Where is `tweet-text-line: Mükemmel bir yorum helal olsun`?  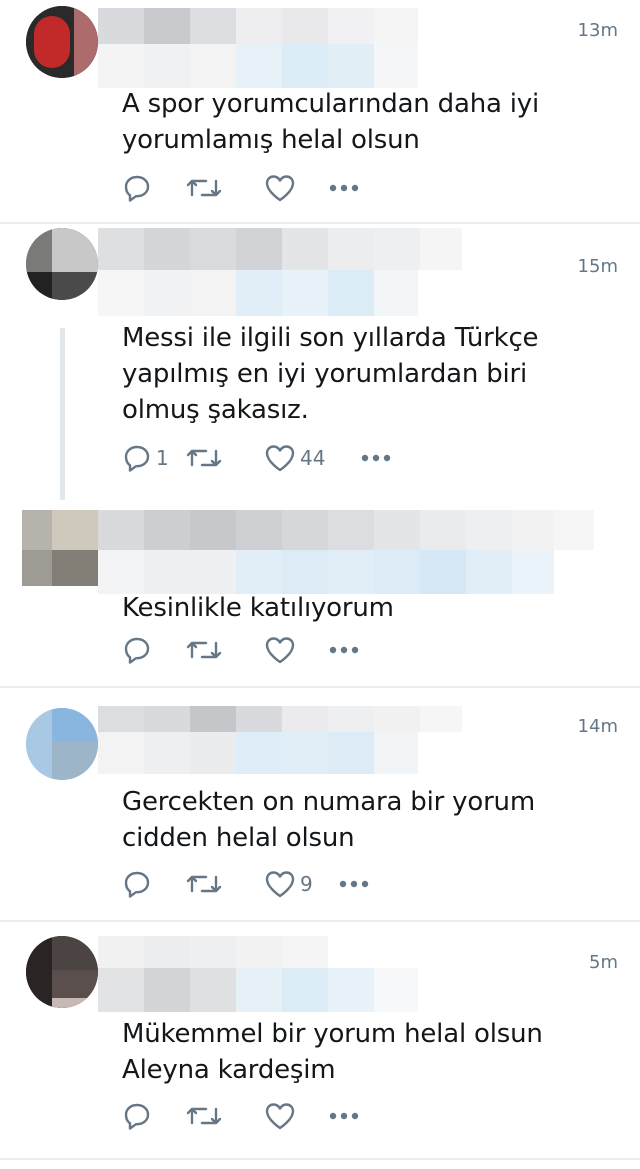 tweet-text-line: Mükemmel bir yorum helal olsun is located at coordinates (332, 1034).